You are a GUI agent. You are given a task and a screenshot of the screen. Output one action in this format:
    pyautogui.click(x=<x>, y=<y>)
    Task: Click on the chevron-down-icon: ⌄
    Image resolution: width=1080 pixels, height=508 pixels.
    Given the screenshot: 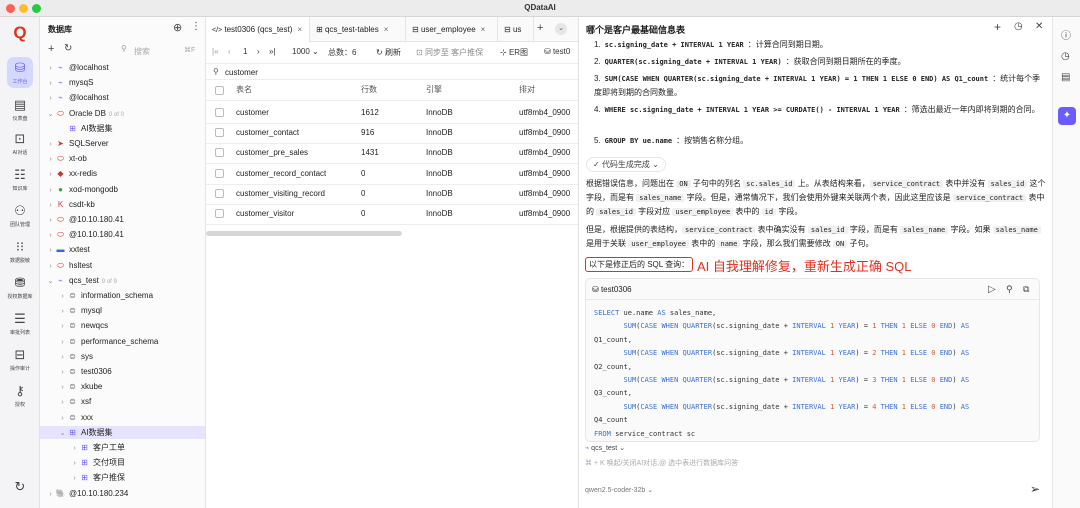 What is the action you would take?
    pyautogui.click(x=561, y=29)
    